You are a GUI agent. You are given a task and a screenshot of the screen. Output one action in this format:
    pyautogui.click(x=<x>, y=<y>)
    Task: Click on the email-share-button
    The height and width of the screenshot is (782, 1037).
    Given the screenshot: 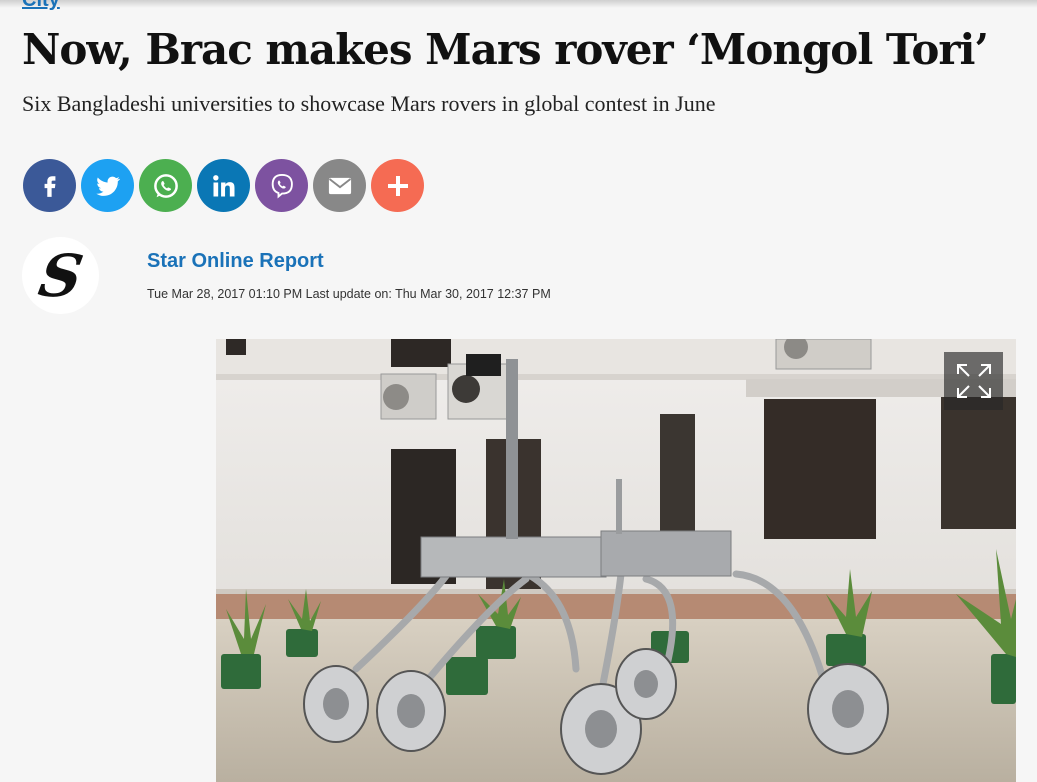 What is the action you would take?
    pyautogui.click(x=339, y=185)
    